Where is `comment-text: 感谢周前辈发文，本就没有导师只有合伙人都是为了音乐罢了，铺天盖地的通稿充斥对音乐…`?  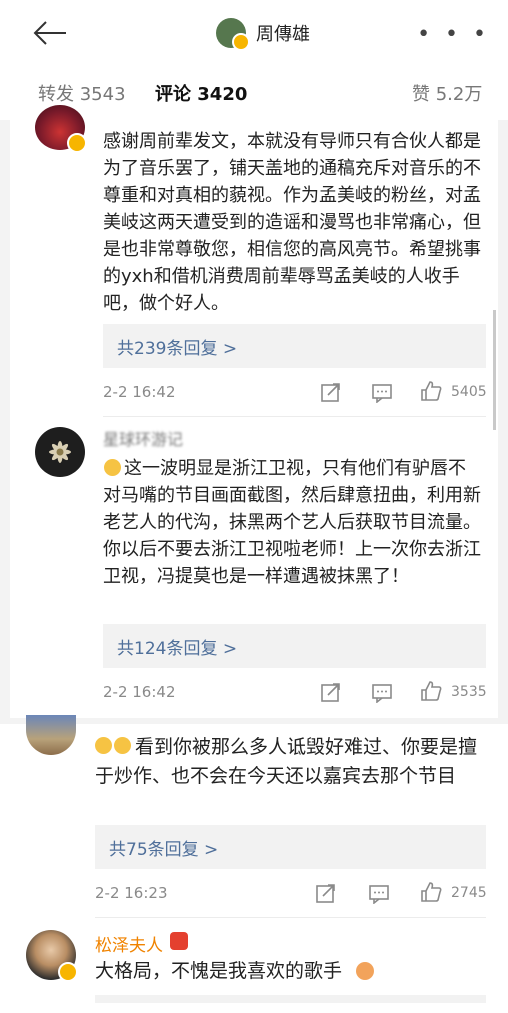 comment-text: 感谢周前辈发文，本就没有导师只有合伙人都是为了音乐罢了，铺天盖地的通稿充斥对音乐… is located at coordinates (292, 222).